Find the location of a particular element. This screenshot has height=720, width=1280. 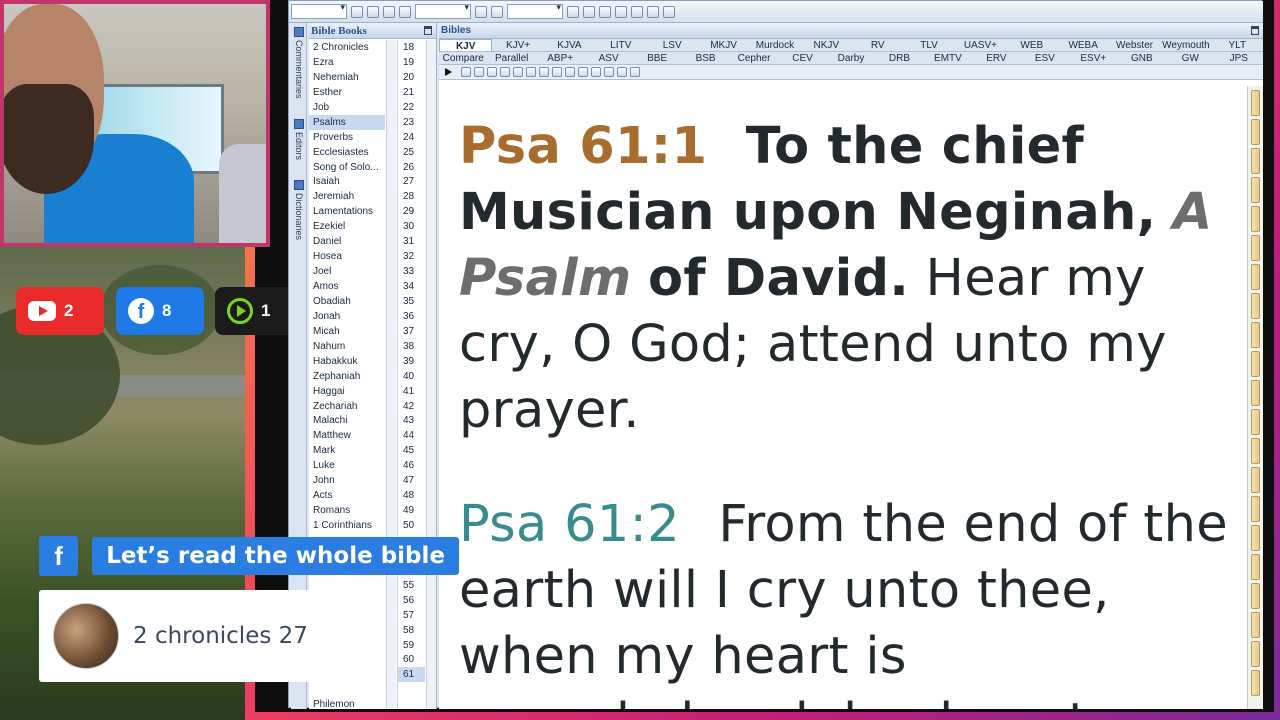

eraser-icon is located at coordinates (481, 11).